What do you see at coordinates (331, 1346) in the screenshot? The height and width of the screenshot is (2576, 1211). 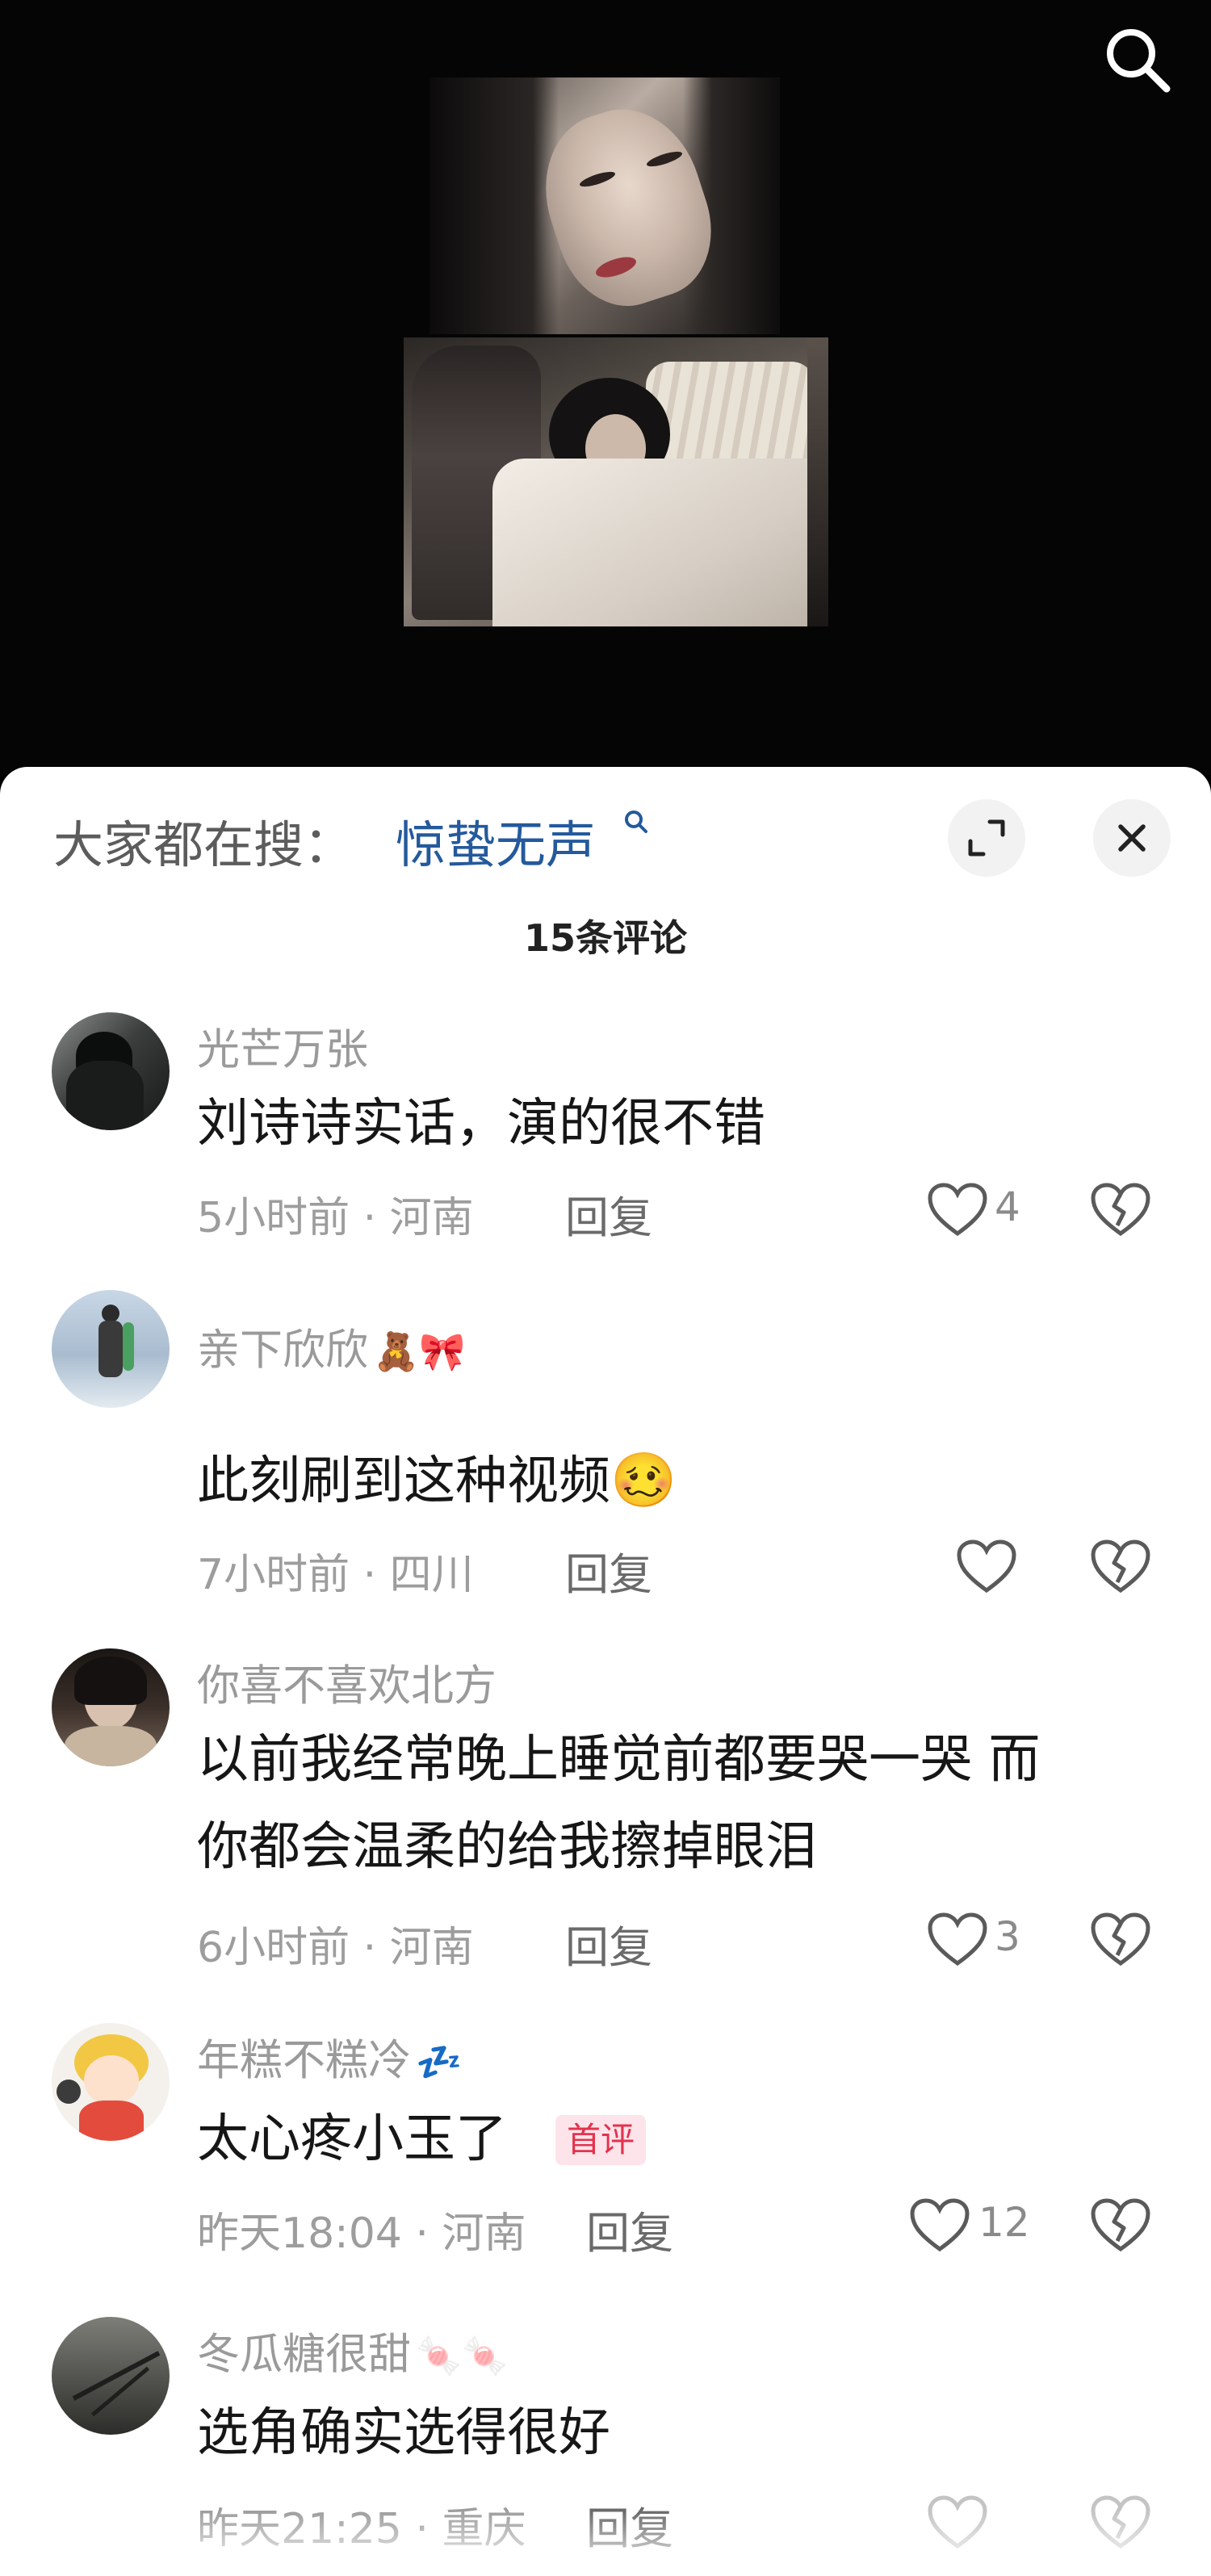 I see `username: 亲下欣欣 🧸🎀` at bounding box center [331, 1346].